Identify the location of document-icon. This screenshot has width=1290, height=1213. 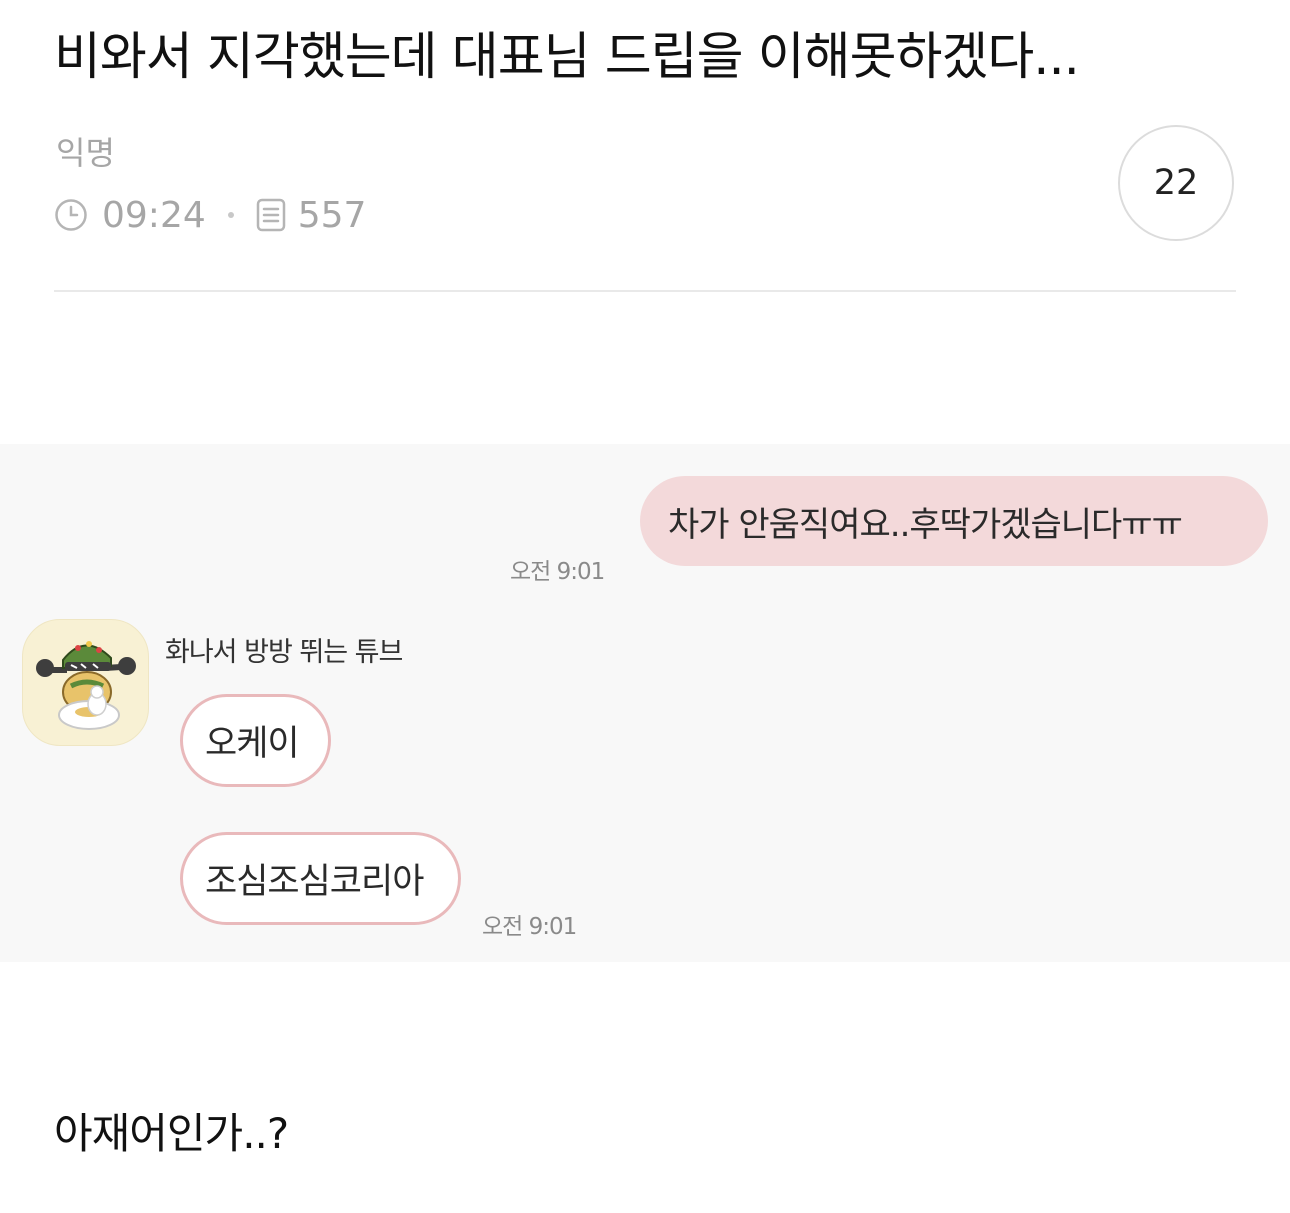
(271, 215).